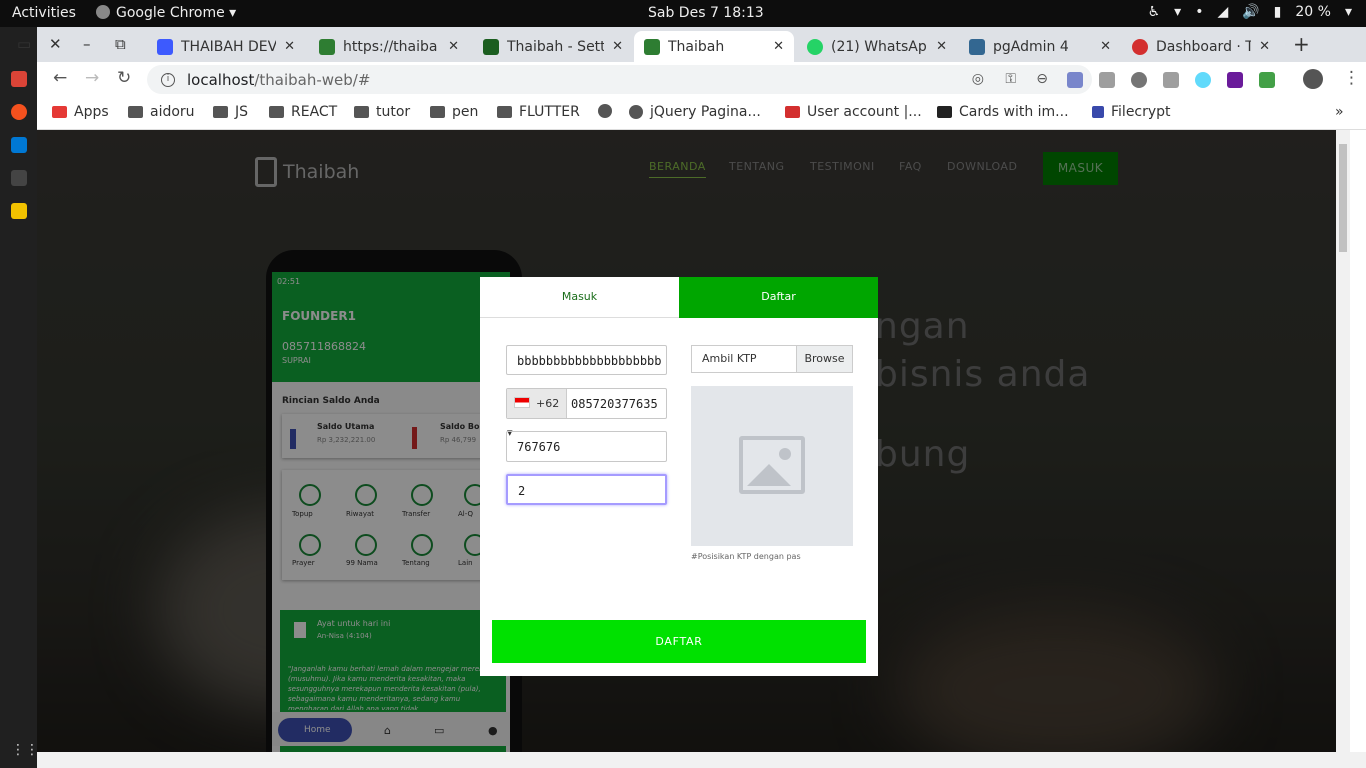  I want to click on bookmark-folder: tutor, so click(382, 112).